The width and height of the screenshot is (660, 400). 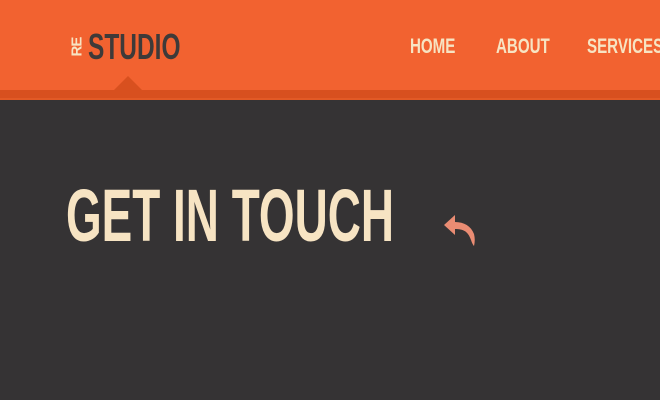 What do you see at coordinates (432, 47) in the screenshot?
I see `nav-home-link: HOME` at bounding box center [432, 47].